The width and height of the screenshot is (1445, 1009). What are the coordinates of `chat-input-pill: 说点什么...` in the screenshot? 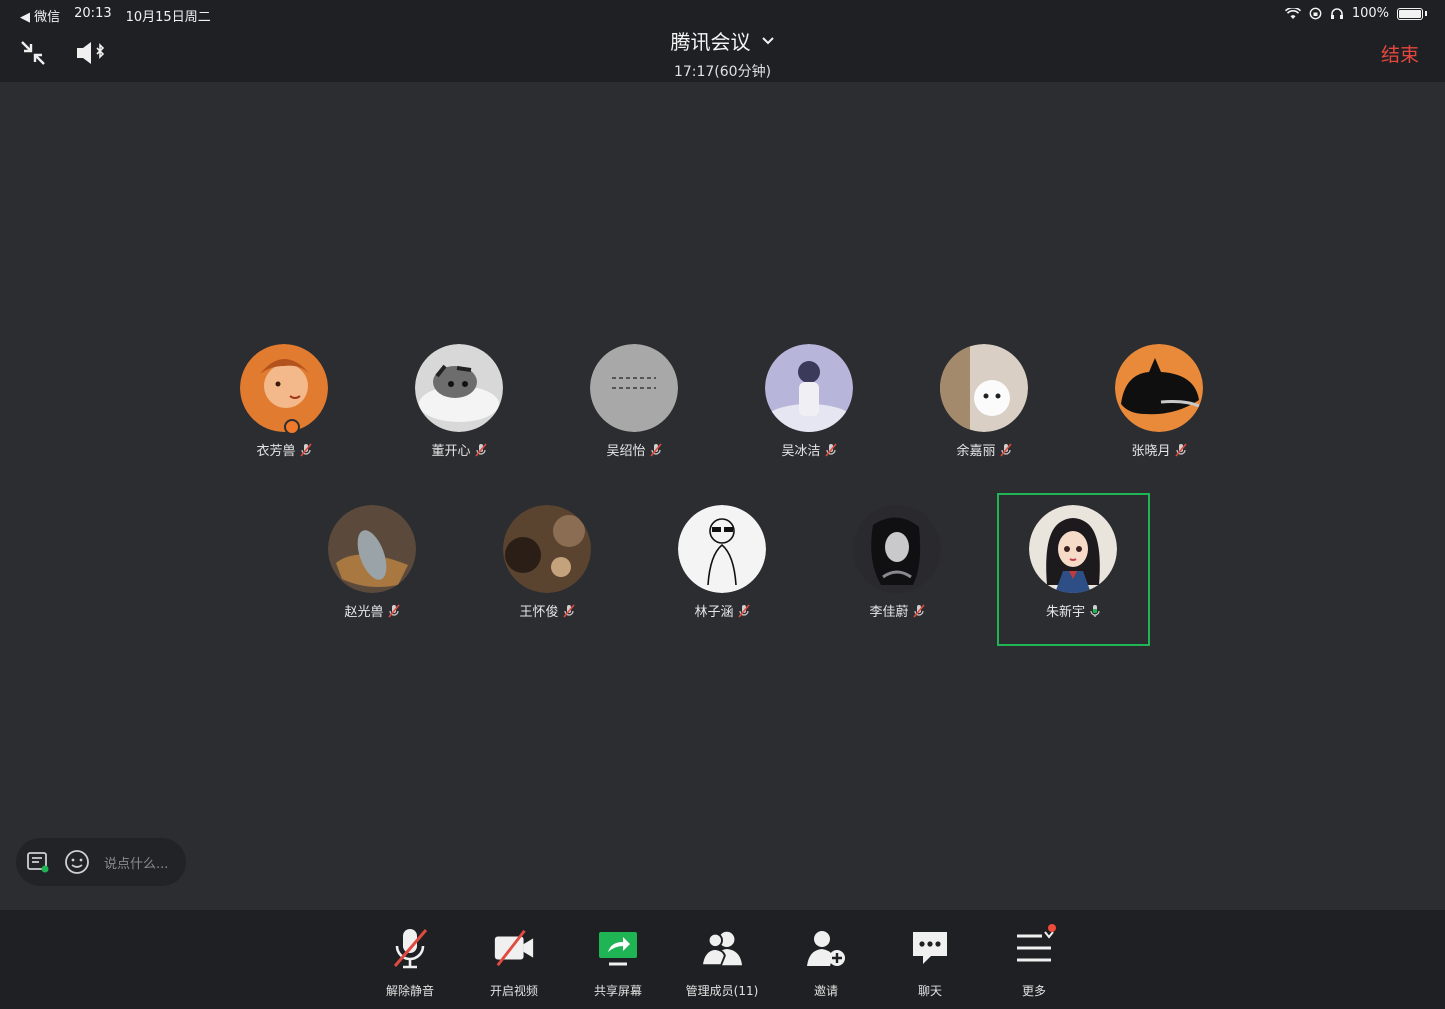 It's located at (101, 862).